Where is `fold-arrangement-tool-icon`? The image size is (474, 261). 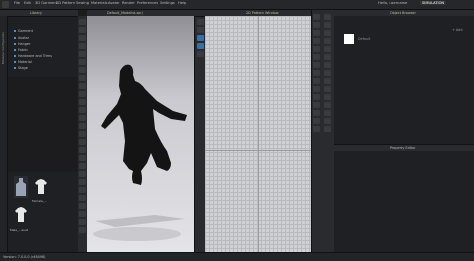 fold-arrangement-tool-icon is located at coordinates (327, 41).